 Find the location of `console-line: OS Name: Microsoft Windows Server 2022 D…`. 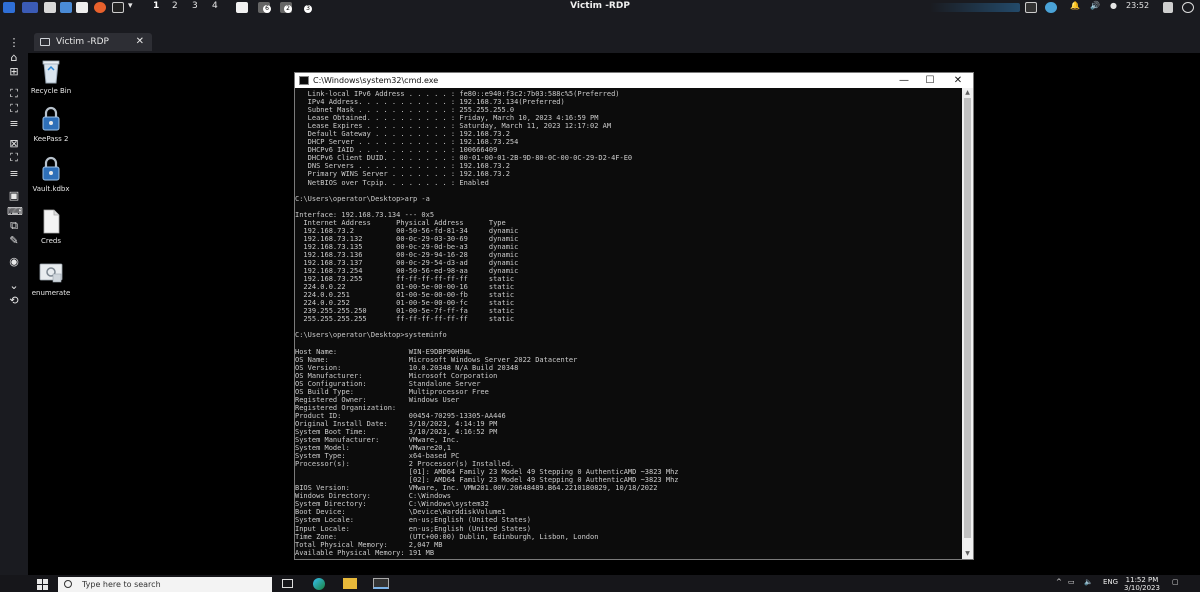

console-line: OS Name: Microsoft Windows Server 2022 D… is located at coordinates (436, 359).